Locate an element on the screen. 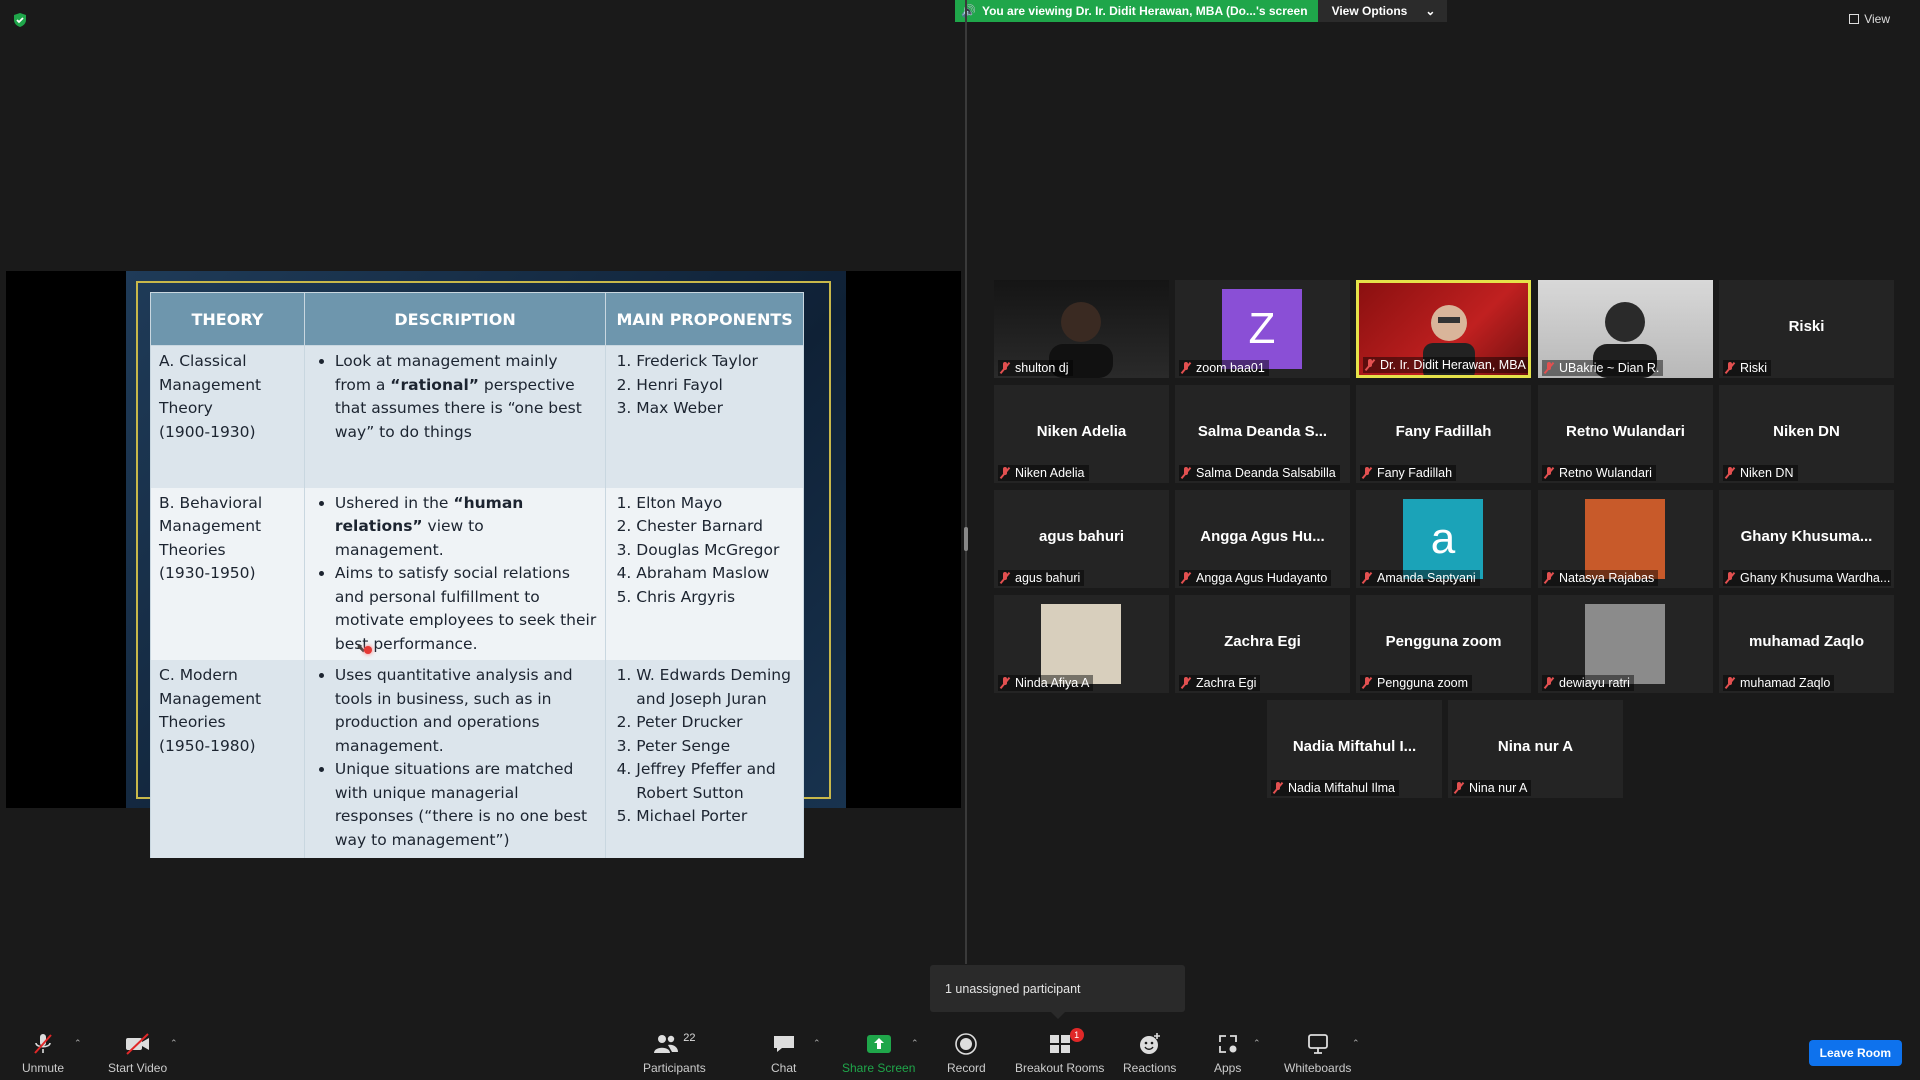 This screenshot has height=1080, width=1920. participant-tile: Nina nur A Nina nur A is located at coordinates (1535, 749).